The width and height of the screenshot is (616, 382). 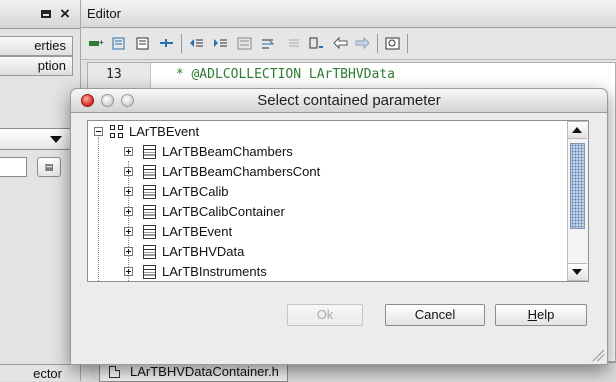 I want to click on cancel-button: Cancel, so click(x=435, y=315).